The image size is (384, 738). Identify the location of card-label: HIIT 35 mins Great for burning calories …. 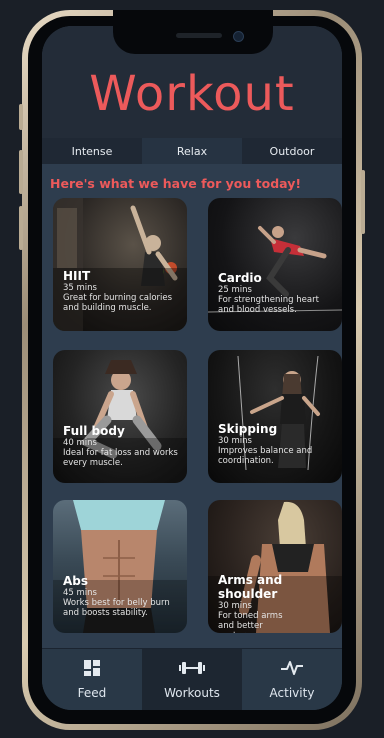
(121, 291).